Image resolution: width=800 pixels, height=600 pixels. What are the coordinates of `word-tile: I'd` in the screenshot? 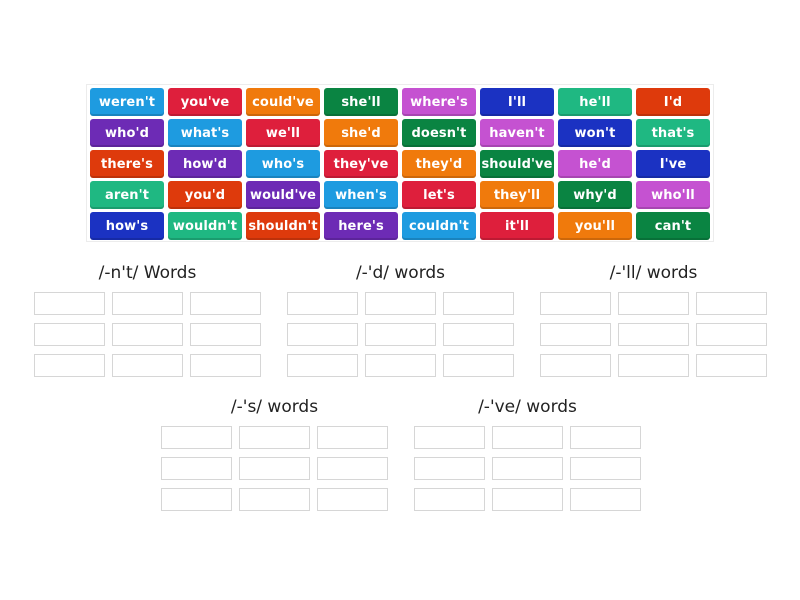 It's located at (673, 102).